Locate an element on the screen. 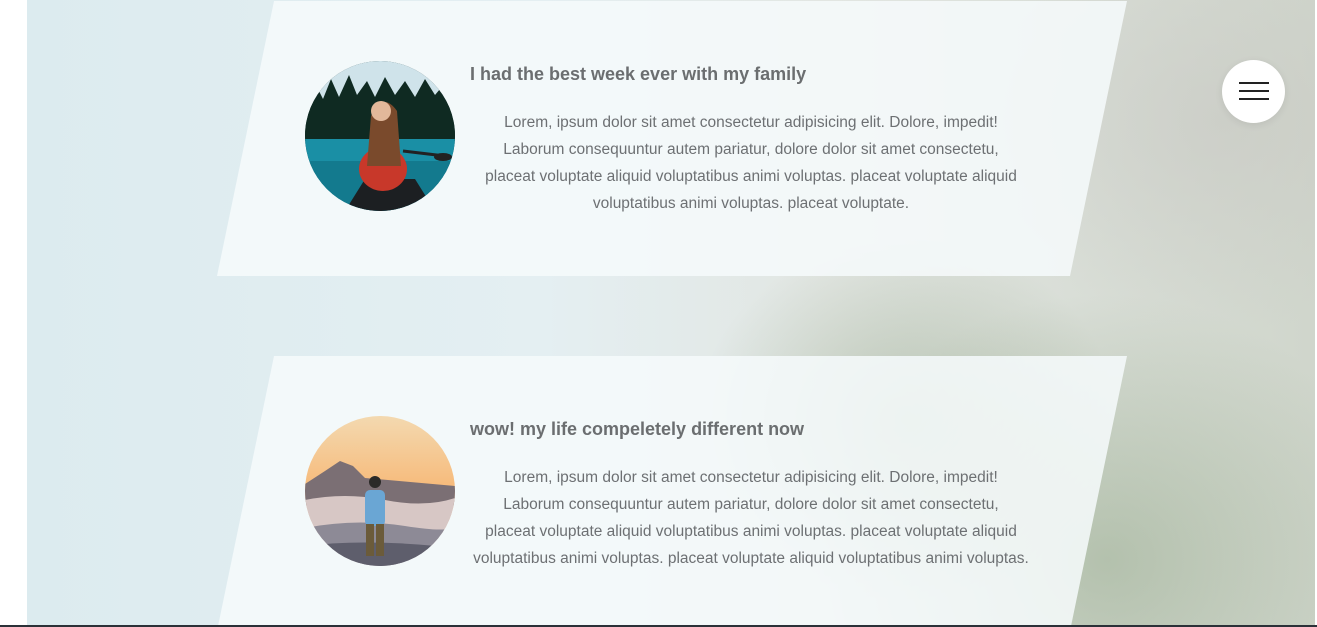 The height and width of the screenshot is (627, 1317). testimonial-title: wow! my life compeletely different now is located at coordinates (637, 429).